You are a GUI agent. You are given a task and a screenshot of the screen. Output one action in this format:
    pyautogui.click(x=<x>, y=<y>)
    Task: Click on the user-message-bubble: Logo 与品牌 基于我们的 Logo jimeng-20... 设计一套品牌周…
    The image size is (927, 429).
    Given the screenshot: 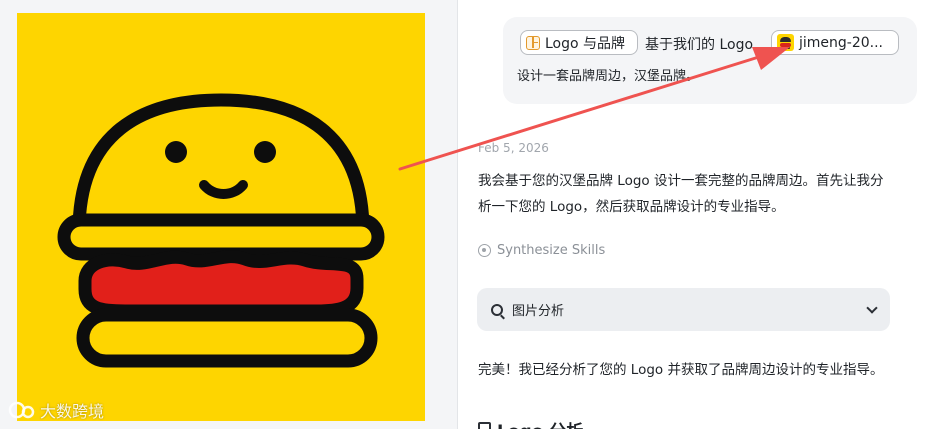 What is the action you would take?
    pyautogui.click(x=710, y=60)
    